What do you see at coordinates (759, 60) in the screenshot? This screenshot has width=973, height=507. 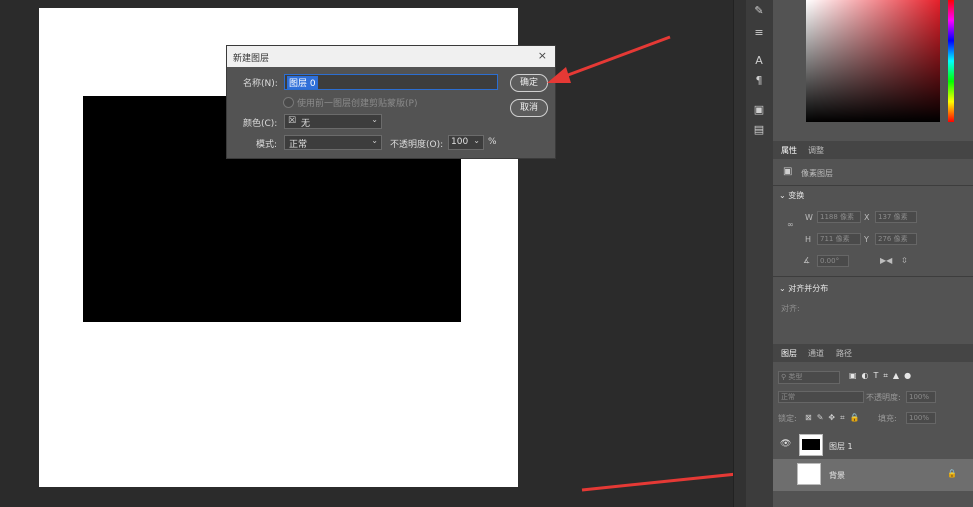 I see `character-icon: A` at bounding box center [759, 60].